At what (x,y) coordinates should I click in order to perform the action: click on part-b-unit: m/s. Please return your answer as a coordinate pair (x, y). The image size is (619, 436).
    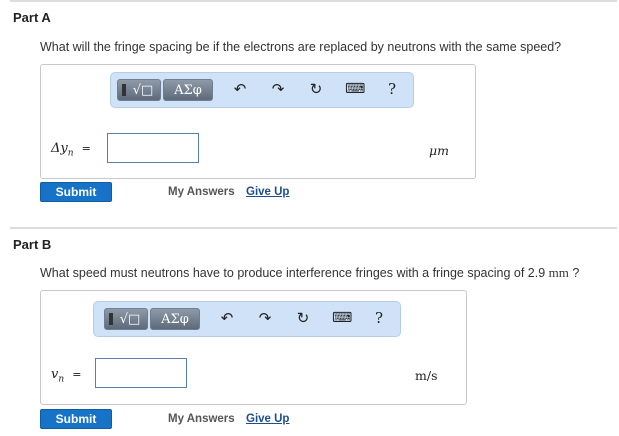
    Looking at the image, I should click on (426, 375).